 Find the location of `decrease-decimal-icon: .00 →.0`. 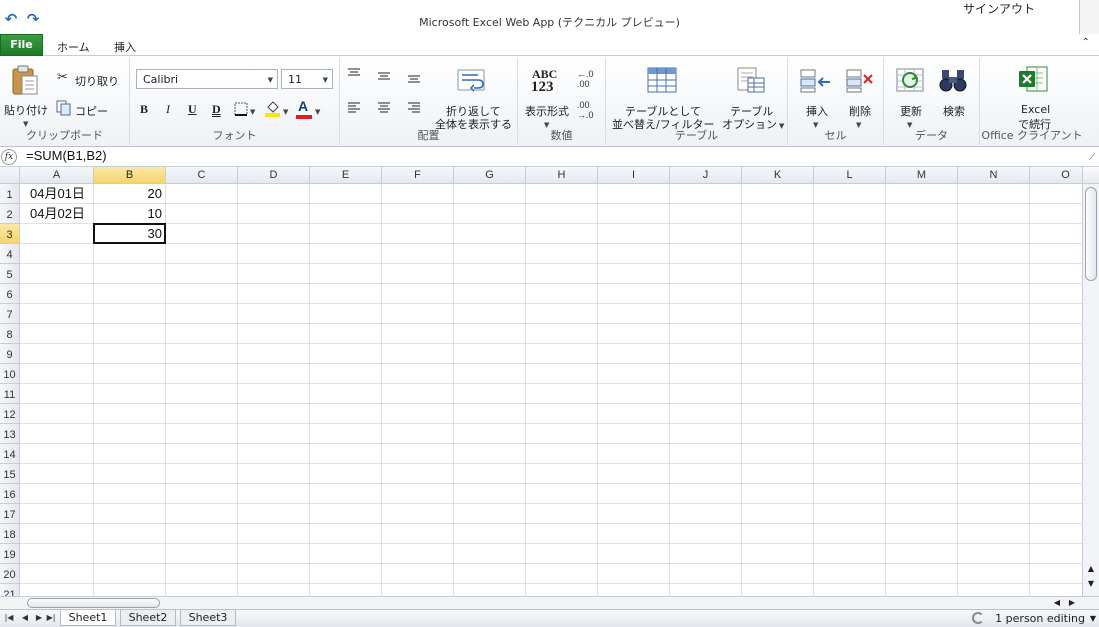

decrease-decimal-icon: .00 →.0 is located at coordinates (585, 110).